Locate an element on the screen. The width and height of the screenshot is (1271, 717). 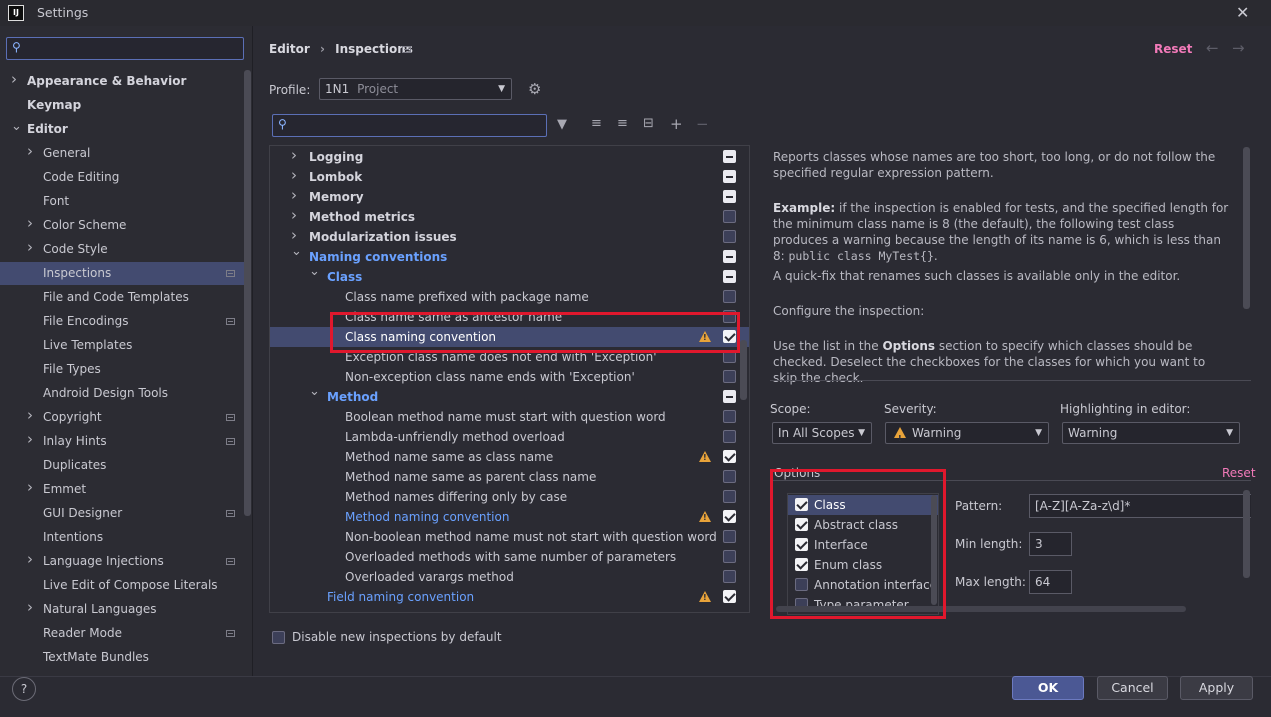
description-scrollbar is located at coordinates (1246, 228).